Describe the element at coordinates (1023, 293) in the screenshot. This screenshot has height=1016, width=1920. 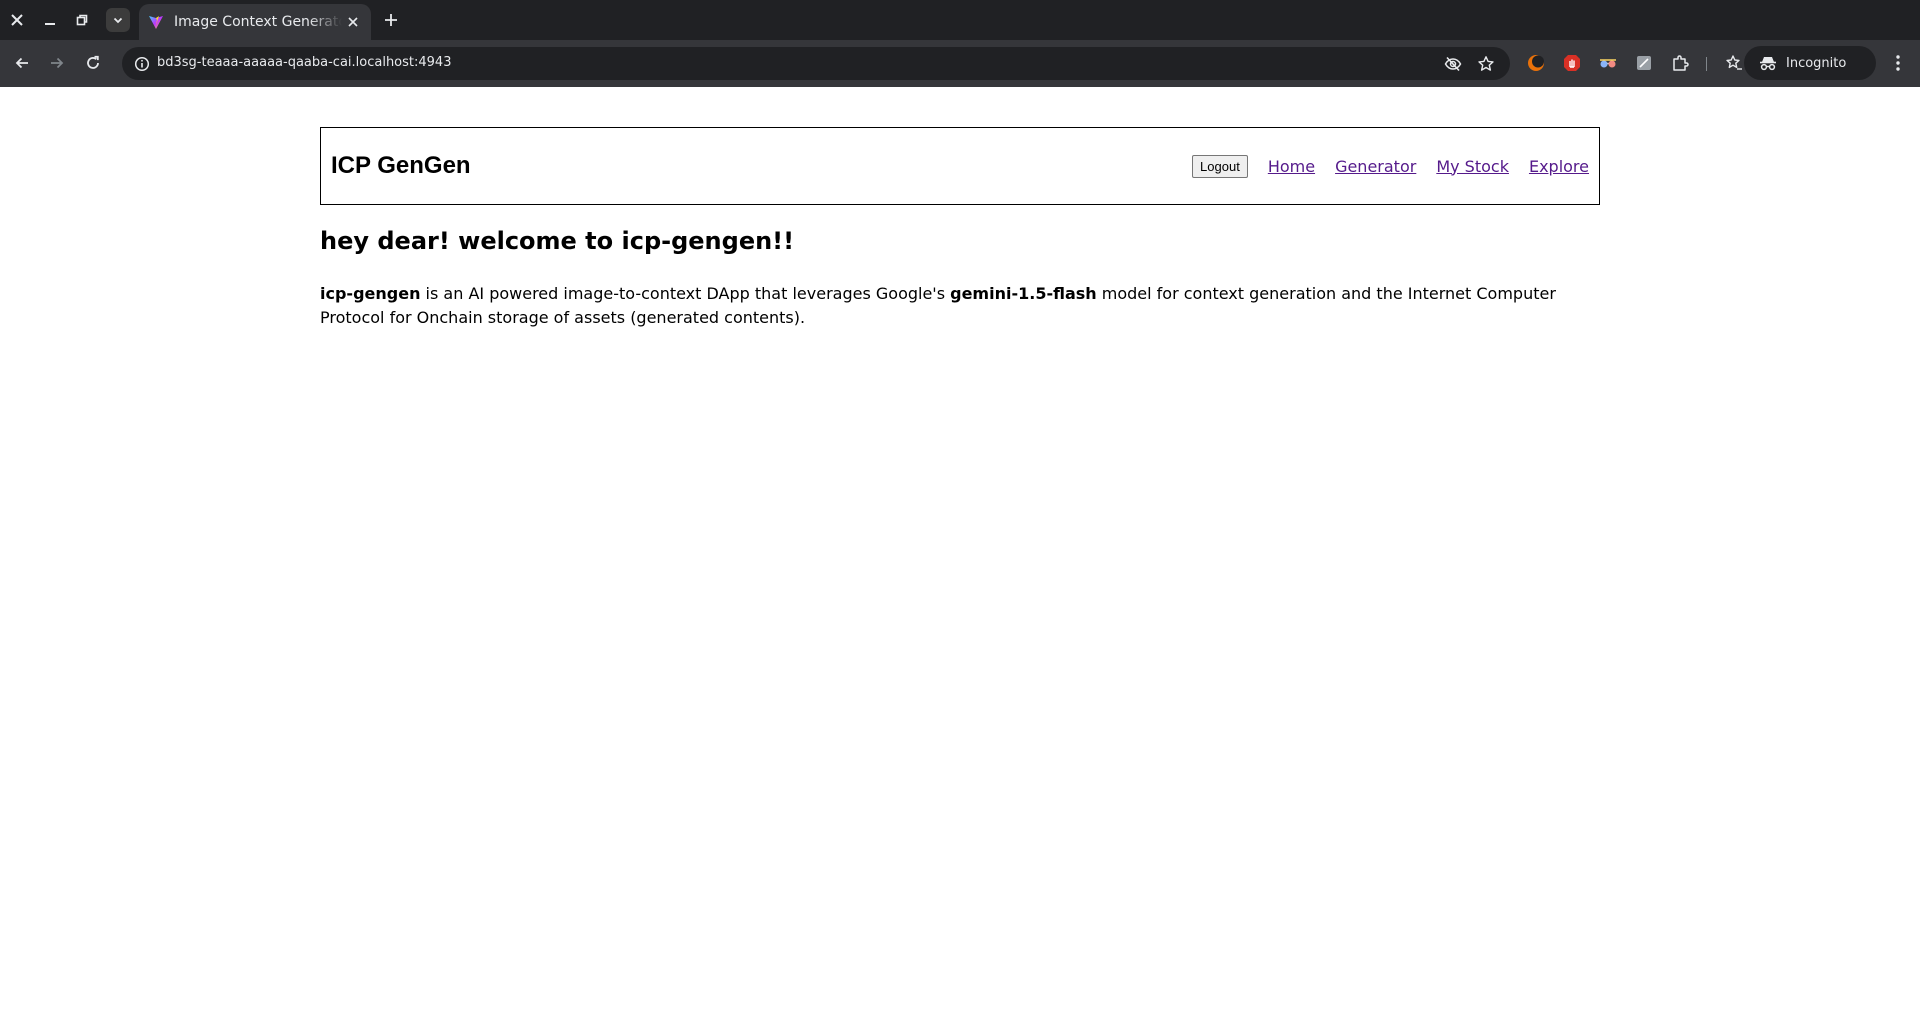
I see `intro-model-name: gemini-1.5-flash` at that location.